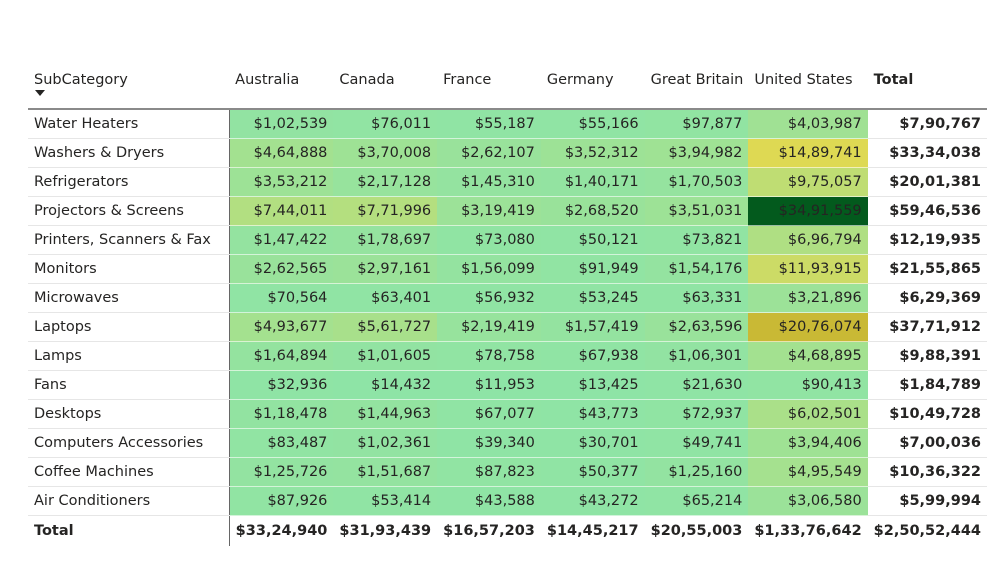  I want to click on cell-canada: $53,414, so click(385, 501).